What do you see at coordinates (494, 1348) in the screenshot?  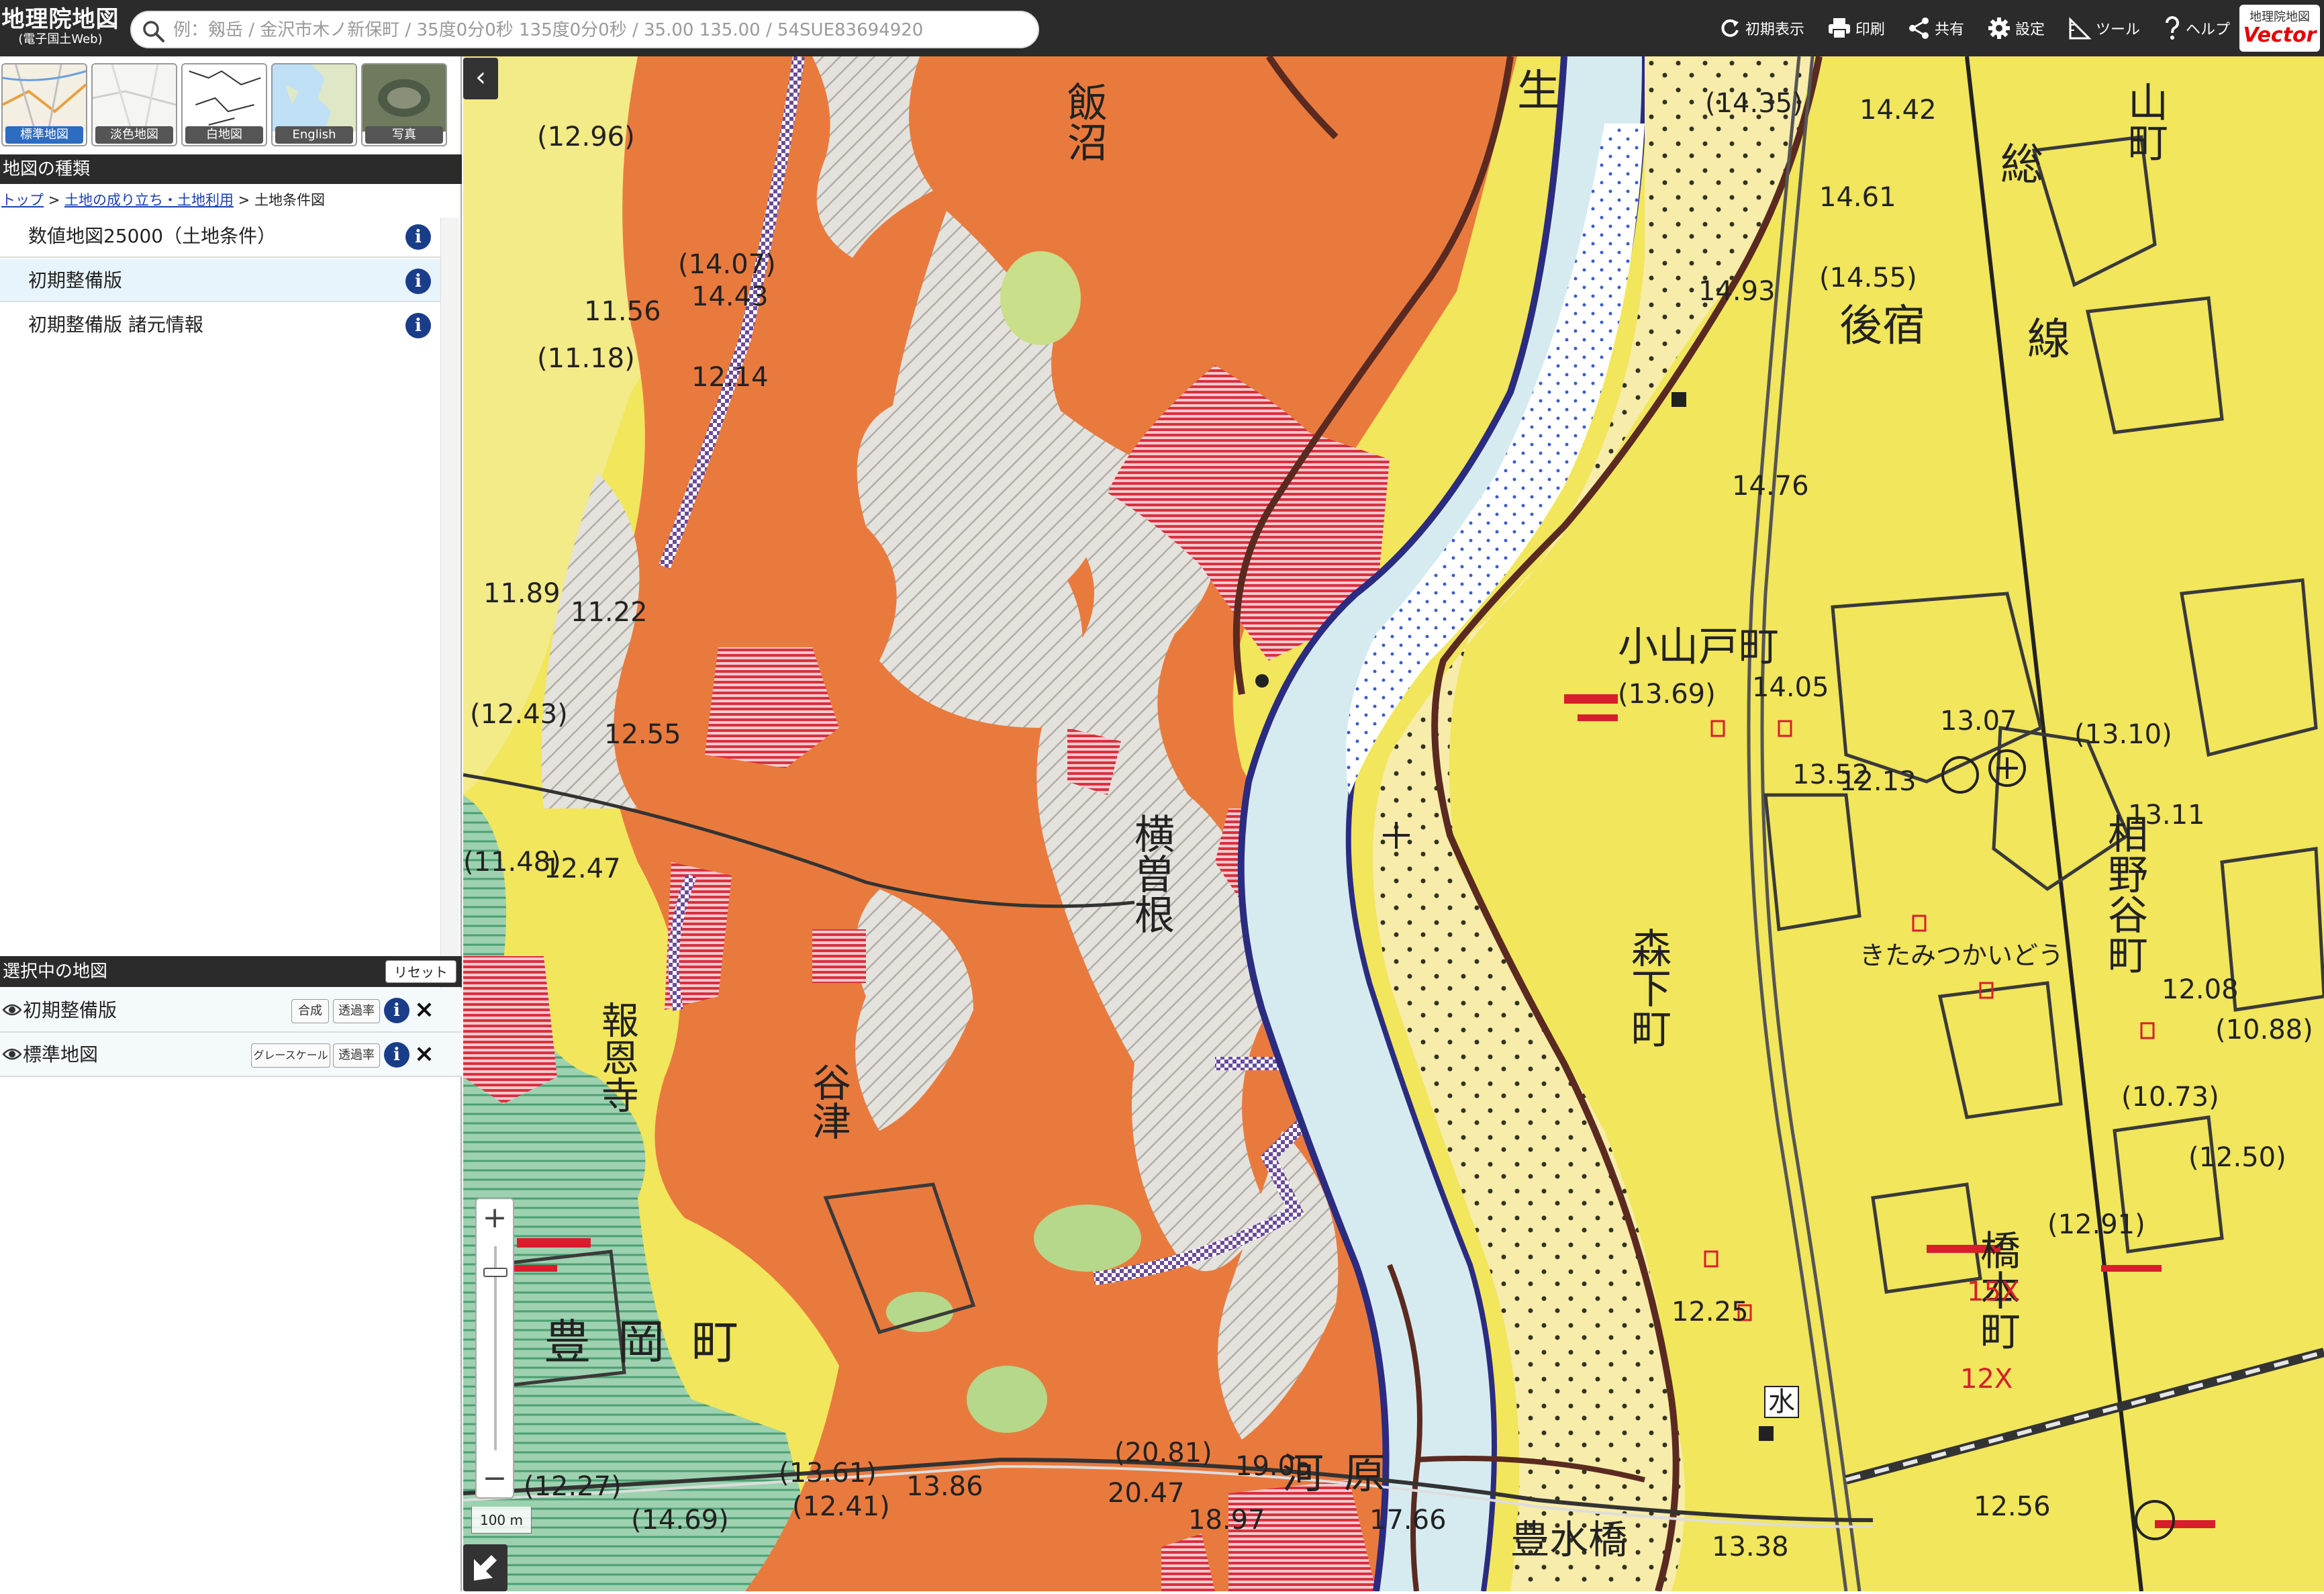 I see `zoom-control: + −` at bounding box center [494, 1348].